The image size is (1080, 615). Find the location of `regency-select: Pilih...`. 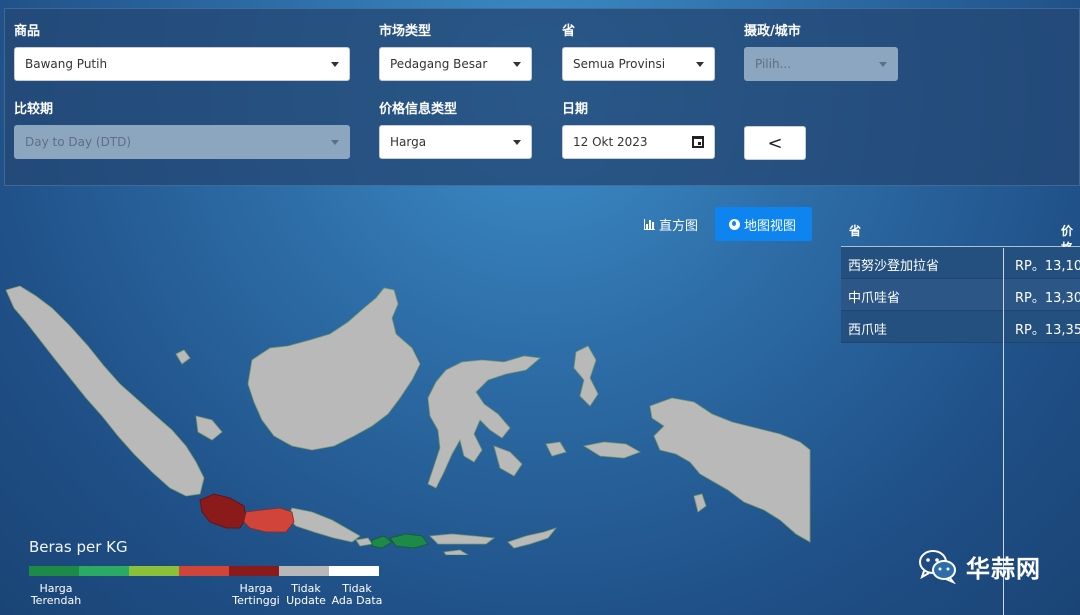

regency-select: Pilih... is located at coordinates (821, 64).